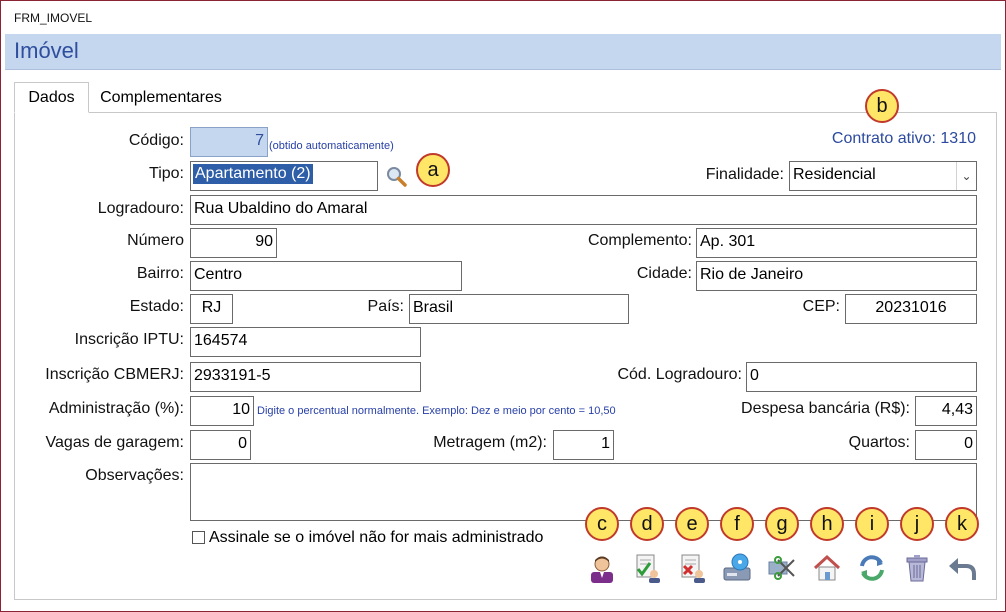 This screenshot has height=612, width=1006. What do you see at coordinates (396, 176) in the screenshot?
I see `search-icon` at bounding box center [396, 176].